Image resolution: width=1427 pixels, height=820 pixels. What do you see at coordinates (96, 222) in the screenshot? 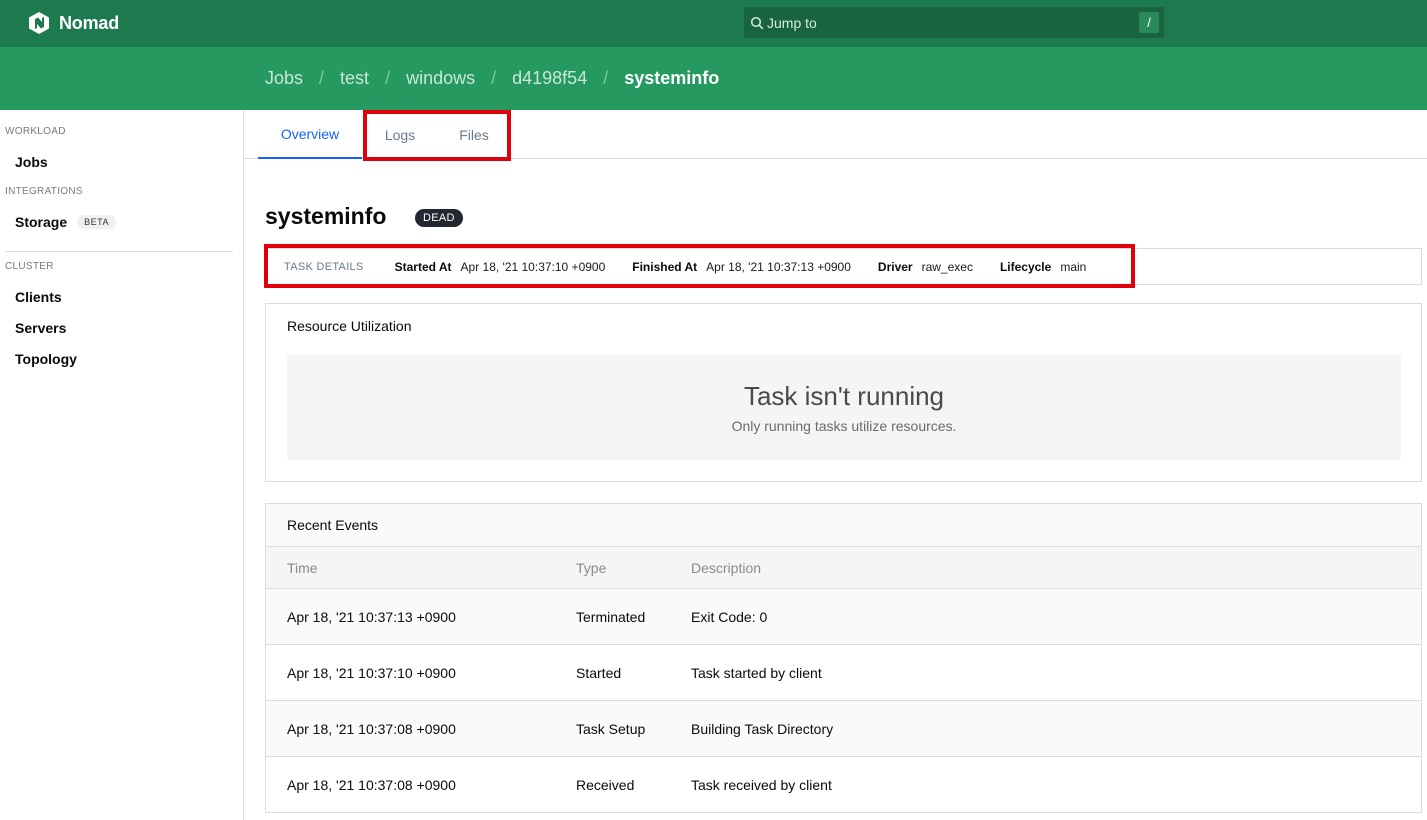
I see `beta-badge: BETA` at bounding box center [96, 222].